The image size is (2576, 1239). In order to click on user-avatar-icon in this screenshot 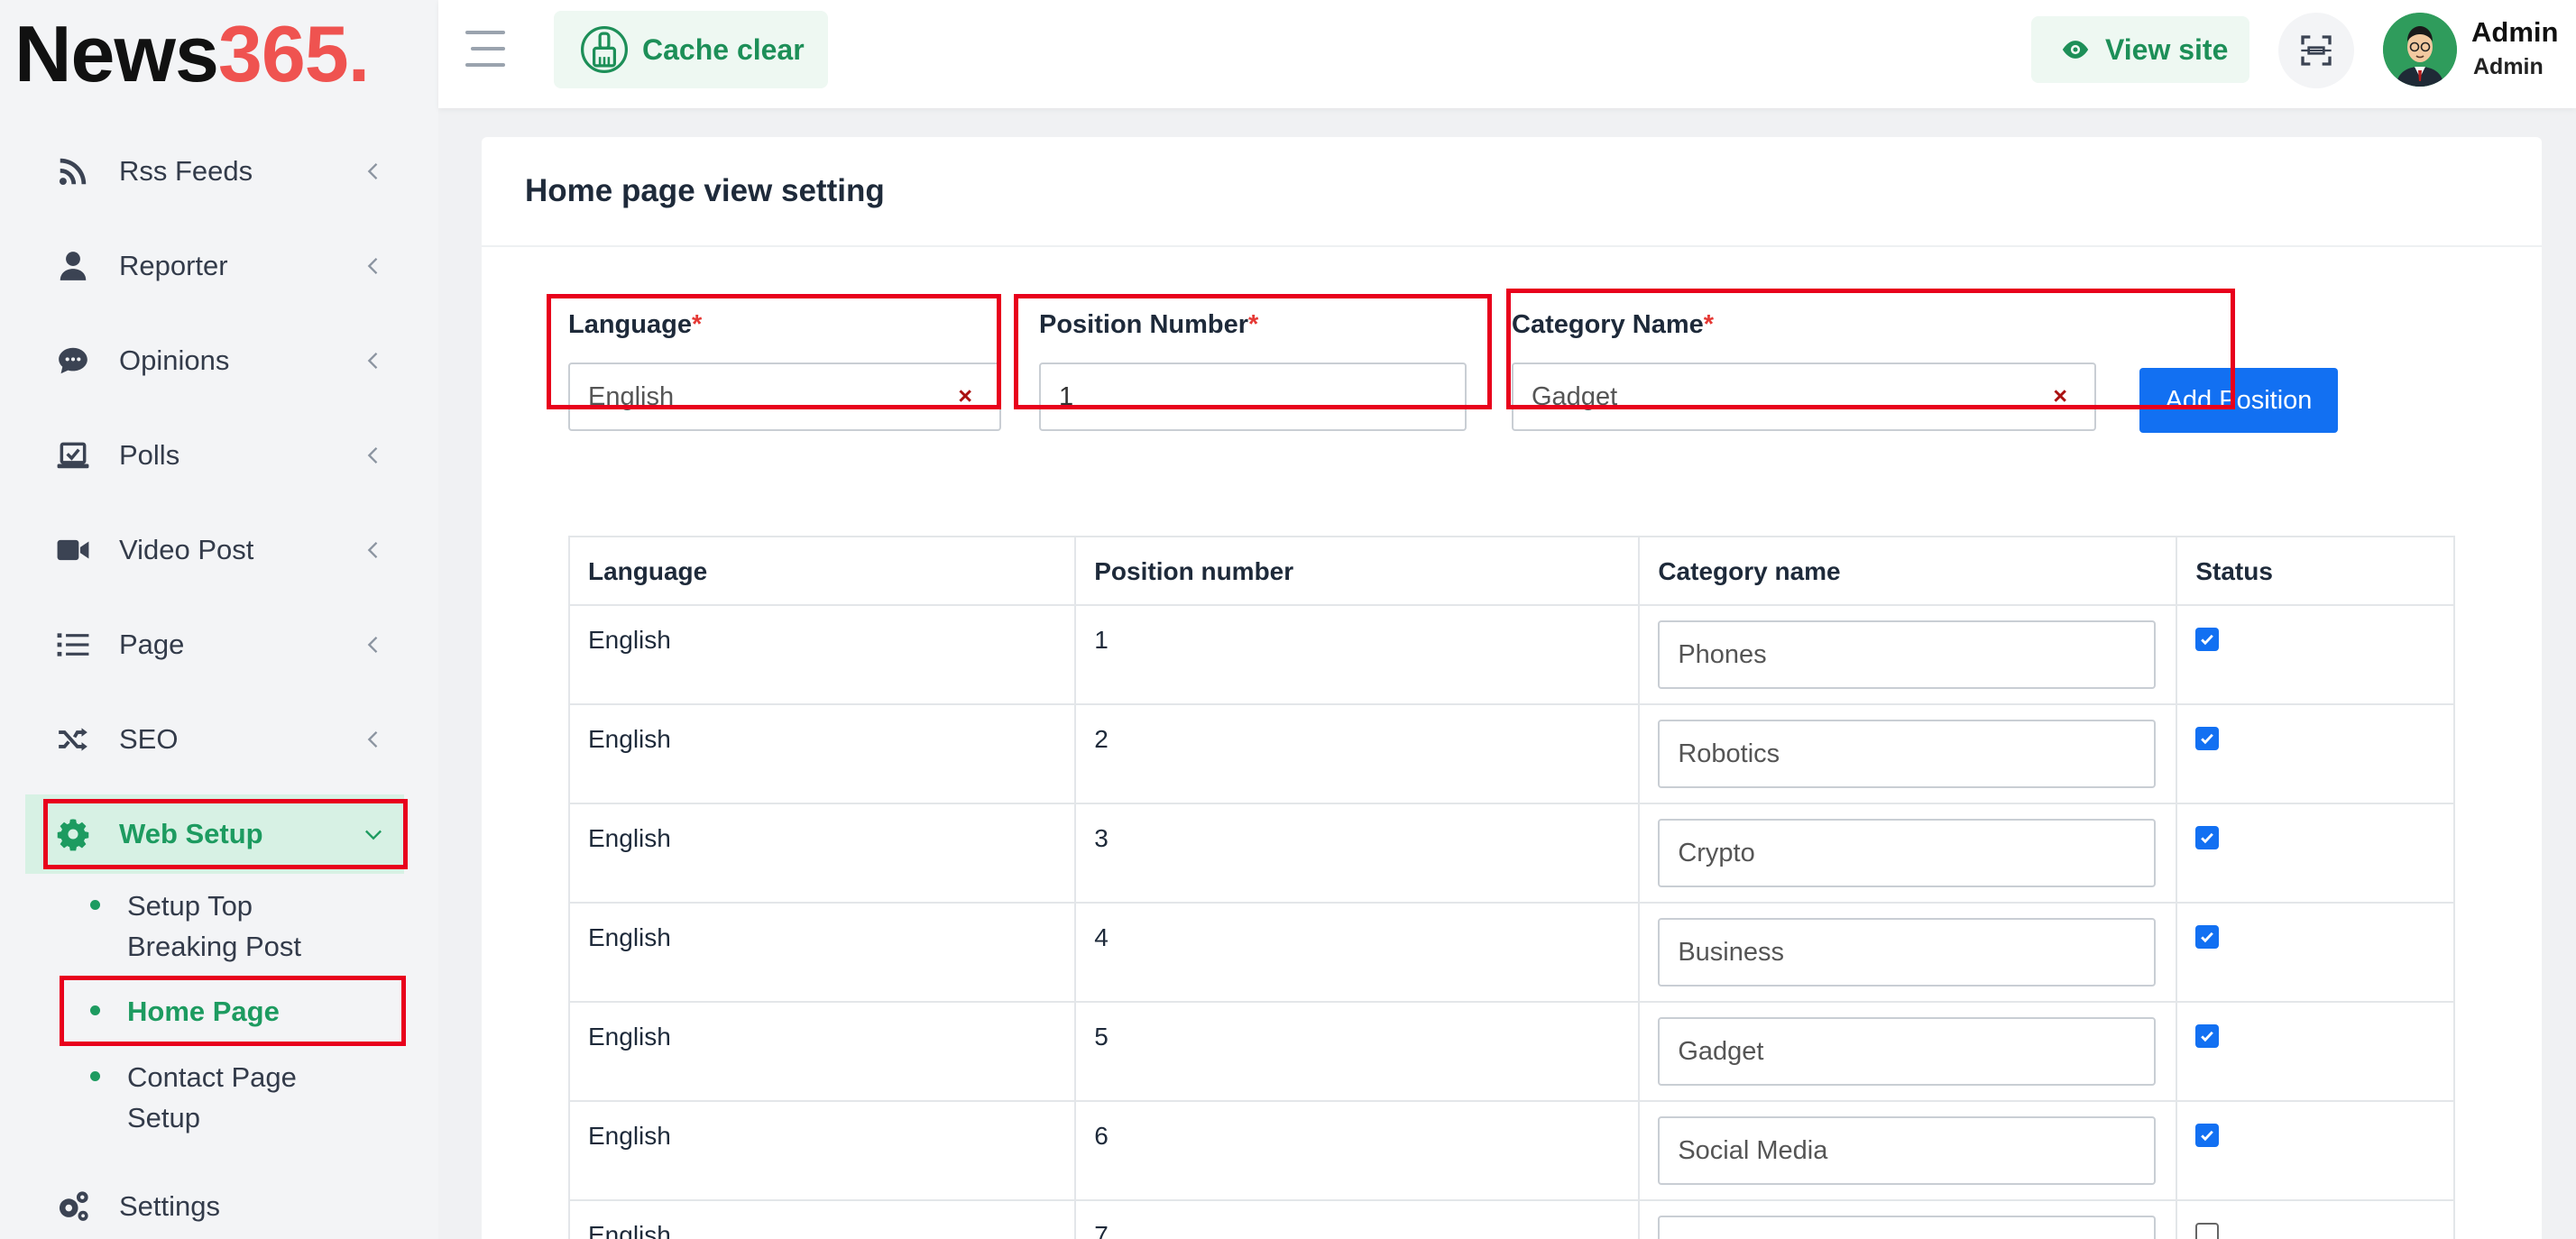, I will do `click(2420, 50)`.